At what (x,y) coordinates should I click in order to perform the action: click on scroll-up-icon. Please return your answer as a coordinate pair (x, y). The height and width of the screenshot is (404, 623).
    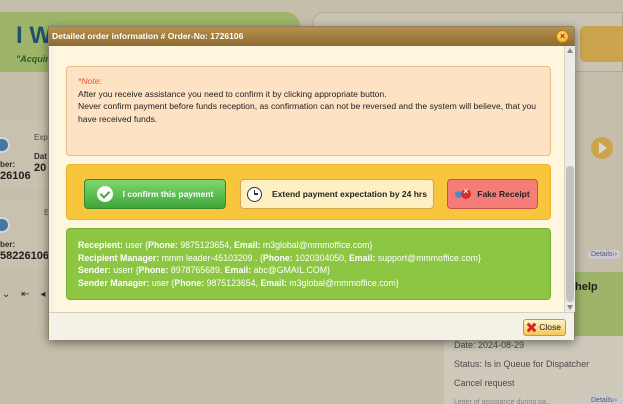
    Looking at the image, I should click on (570, 50).